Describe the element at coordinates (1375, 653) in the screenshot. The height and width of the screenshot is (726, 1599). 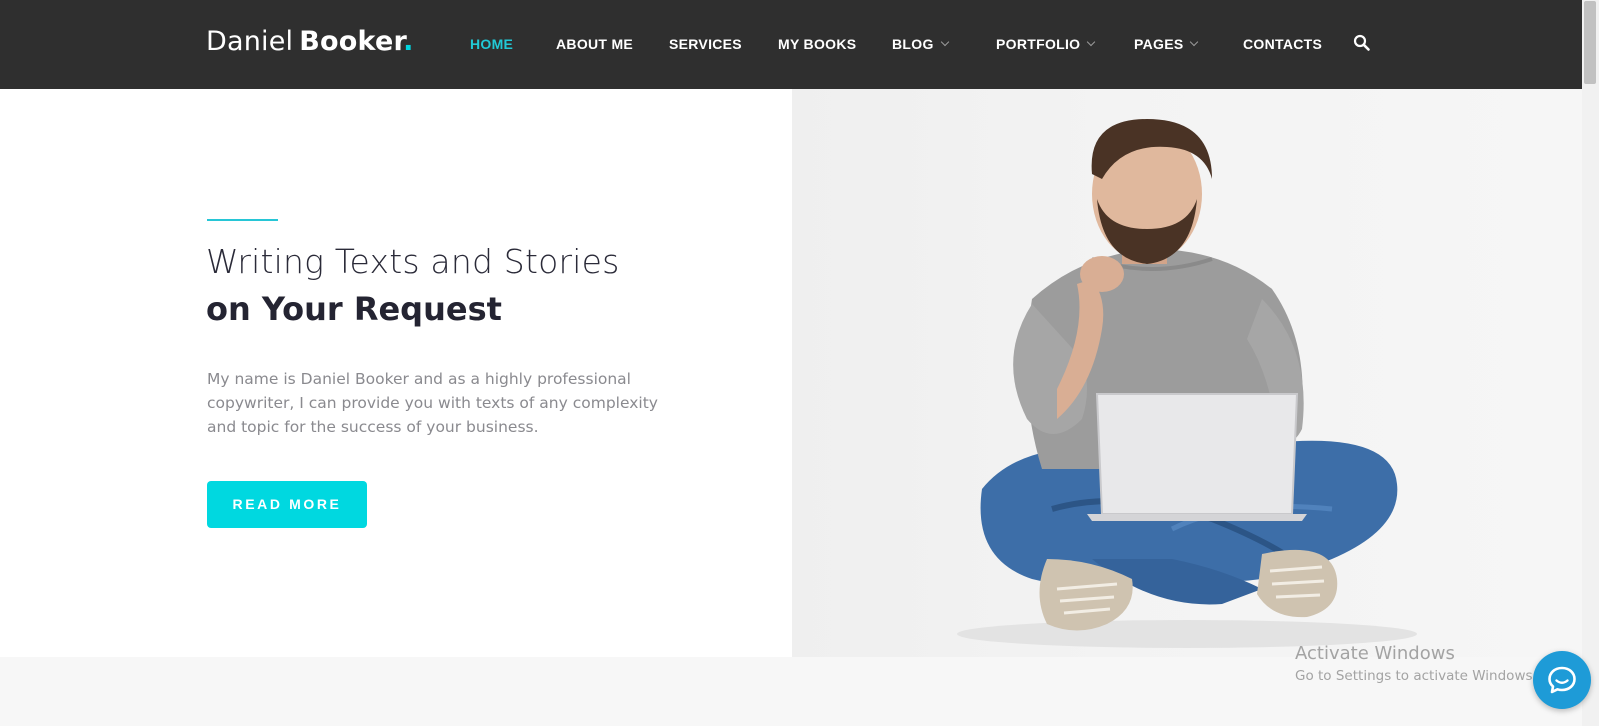
I see `windows-activation-title: Activate Windows` at that location.